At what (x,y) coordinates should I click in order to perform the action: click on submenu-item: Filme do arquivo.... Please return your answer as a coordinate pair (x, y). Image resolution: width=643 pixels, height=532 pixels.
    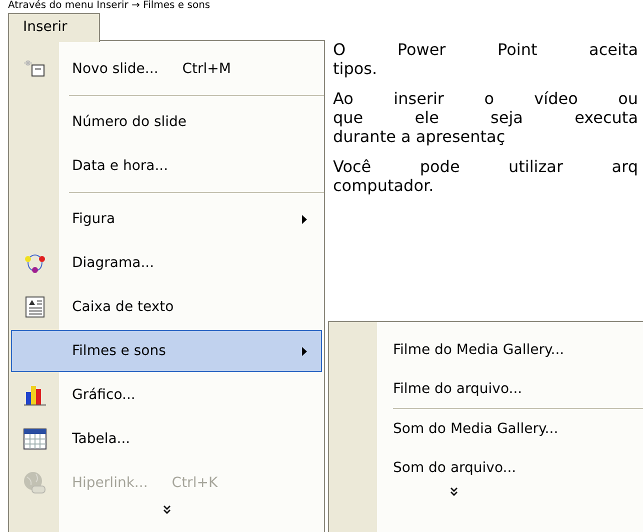
    Looking at the image, I should click on (486, 388).